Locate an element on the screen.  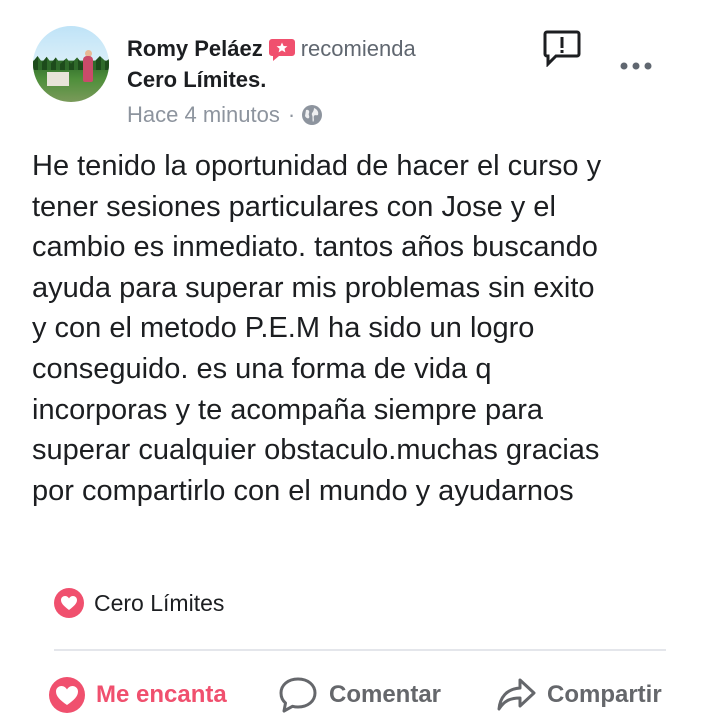
avatar-trees is located at coordinates (71, 63).